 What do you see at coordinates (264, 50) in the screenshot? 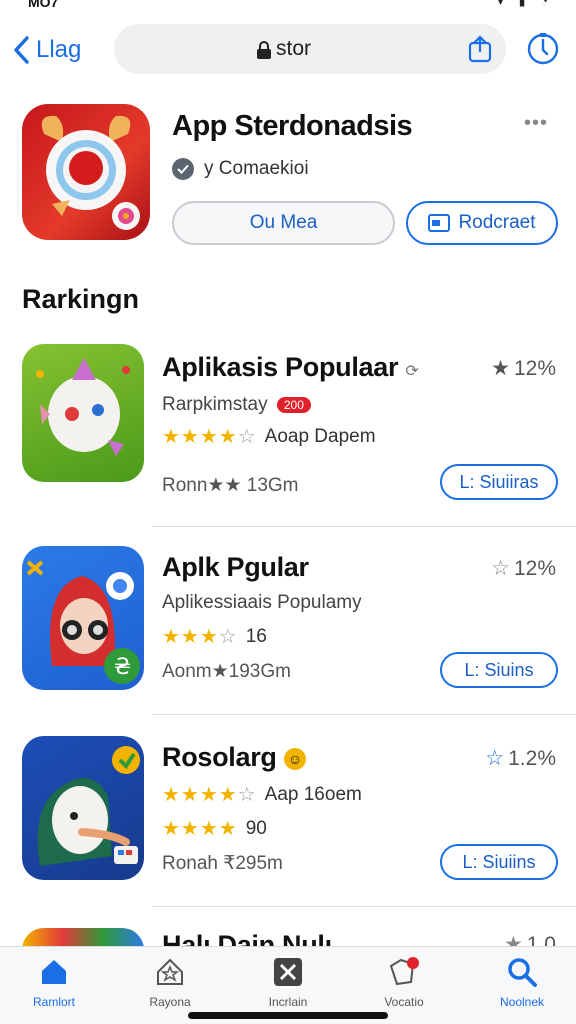
I see `lock-icon` at bounding box center [264, 50].